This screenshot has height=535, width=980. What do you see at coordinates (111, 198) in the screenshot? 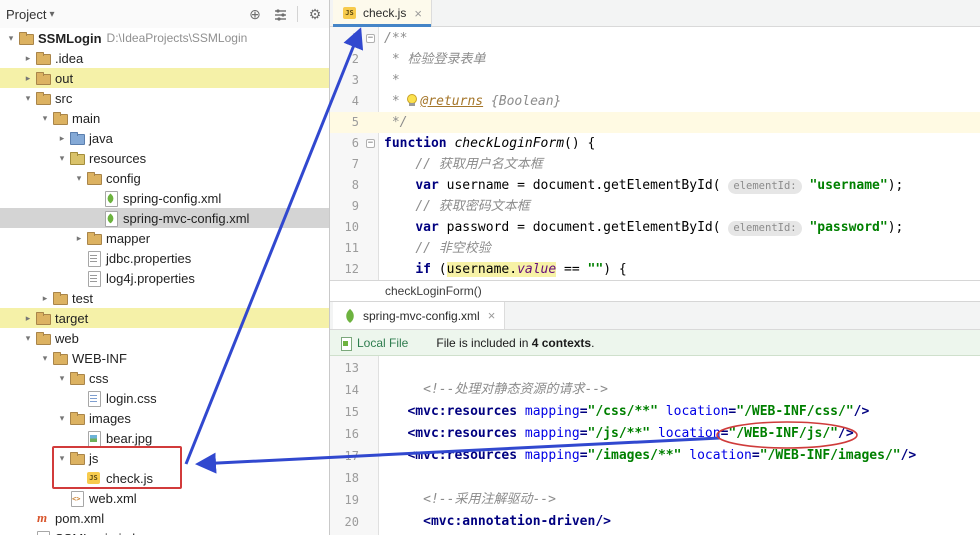
I see `spring-xml-icon` at bounding box center [111, 198].